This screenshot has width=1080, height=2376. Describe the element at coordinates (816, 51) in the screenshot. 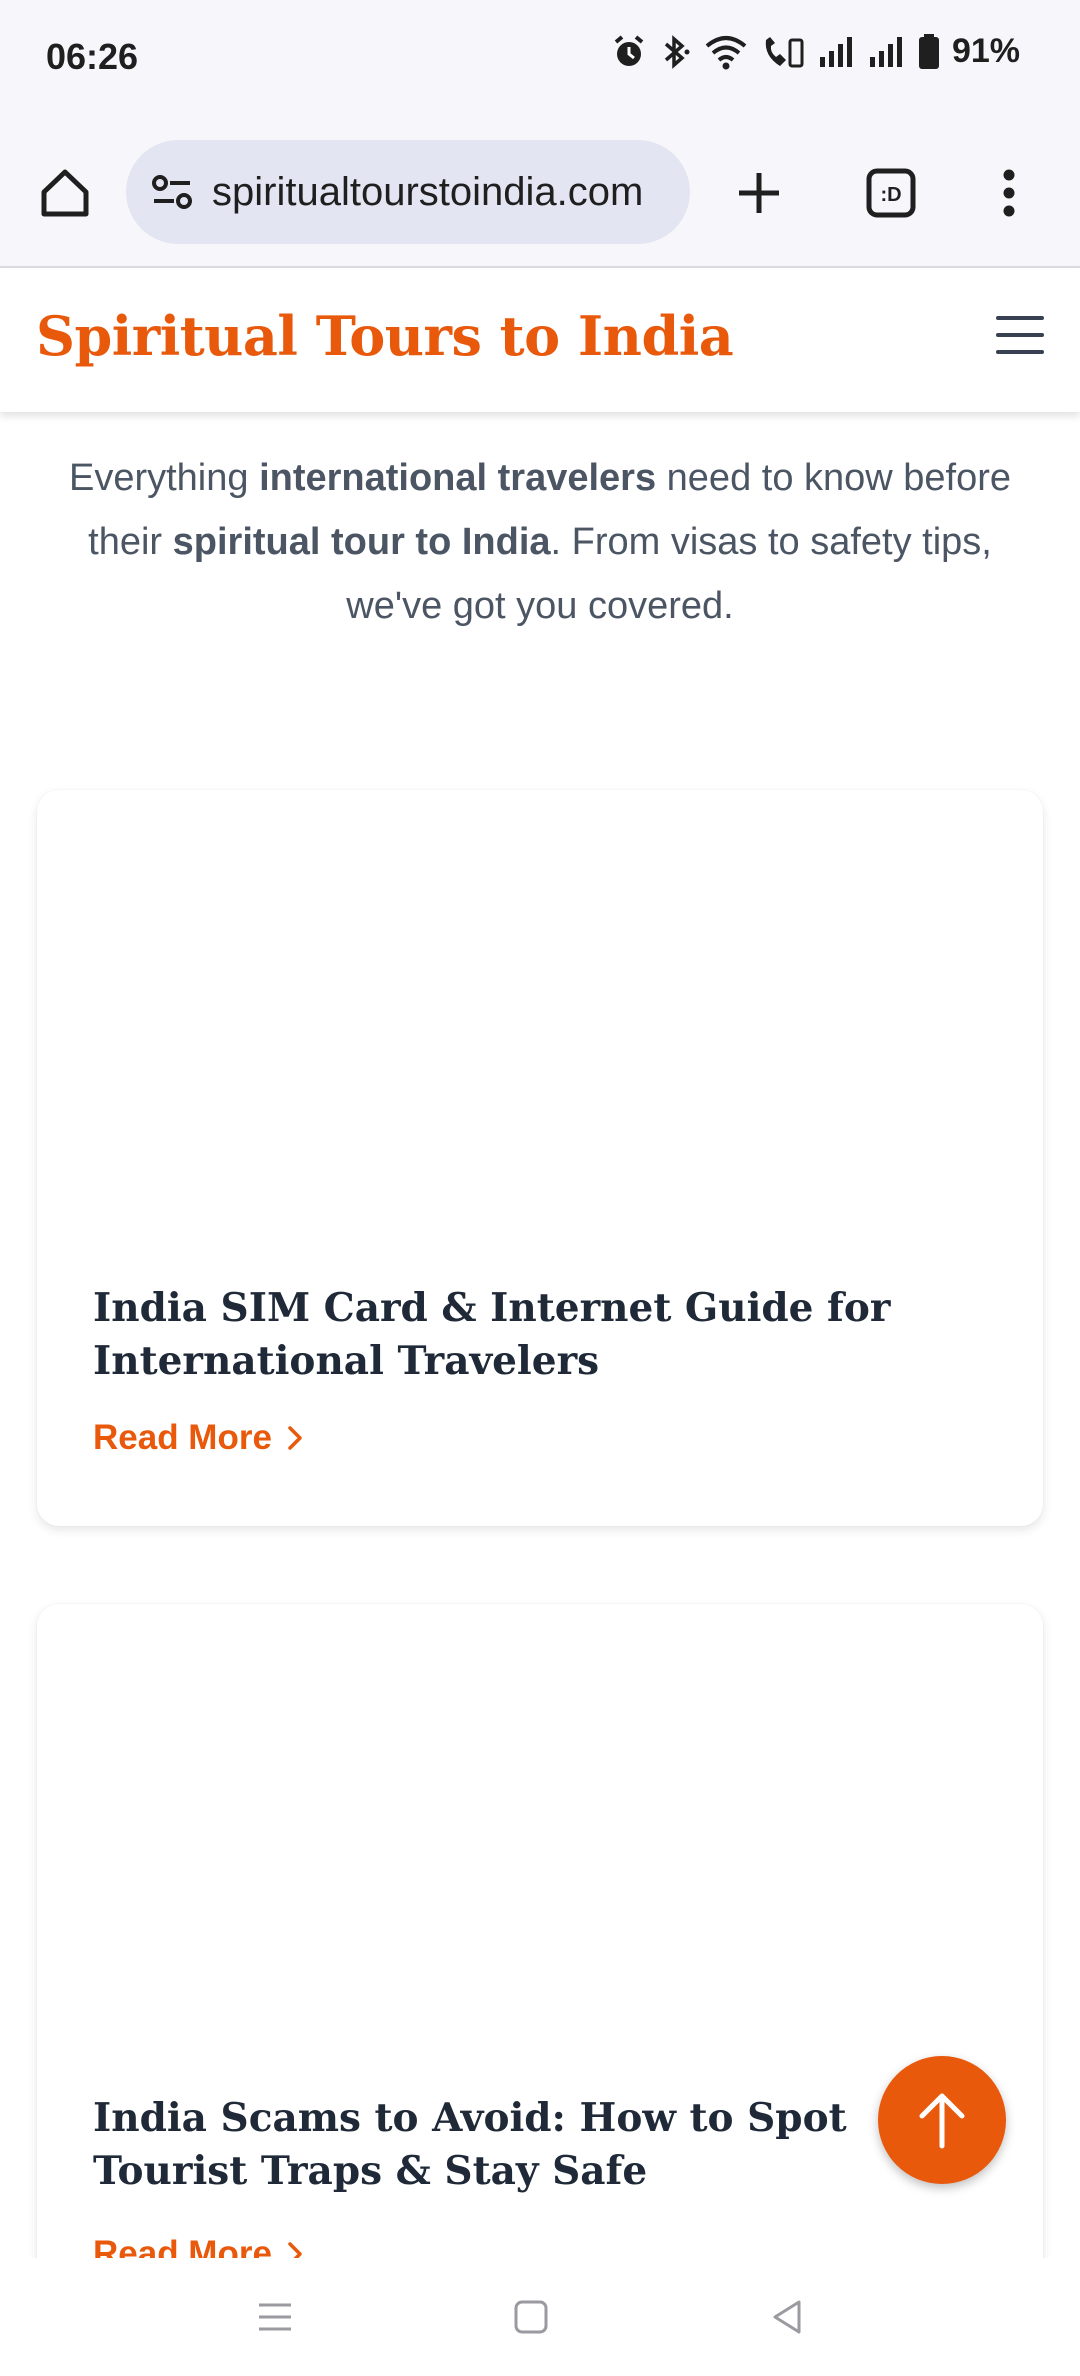

I see `status-icons: 91%` at that location.